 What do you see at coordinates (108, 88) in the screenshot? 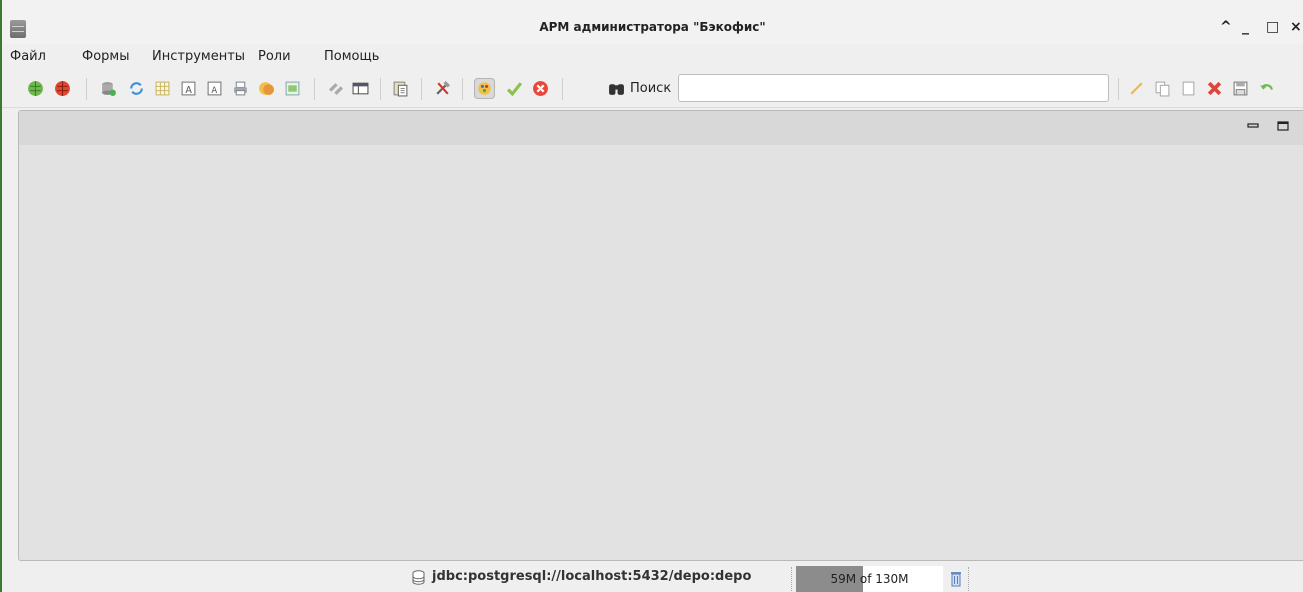
I see `database-add-icon` at bounding box center [108, 88].